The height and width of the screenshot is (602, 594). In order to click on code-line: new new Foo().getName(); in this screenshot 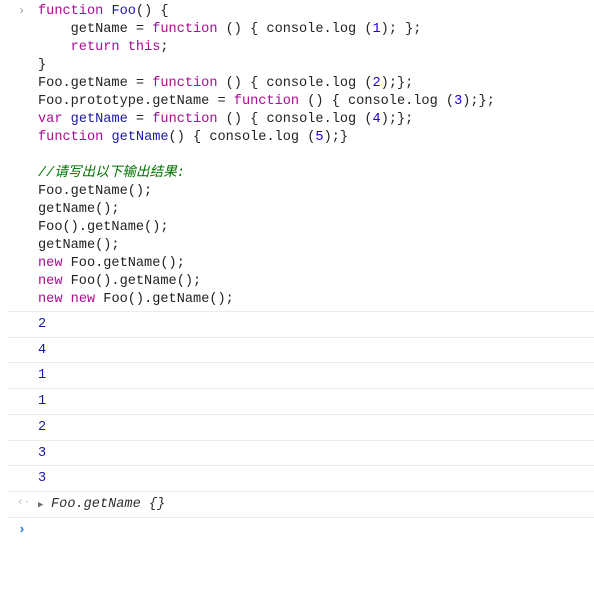, I will do `click(316, 300)`.